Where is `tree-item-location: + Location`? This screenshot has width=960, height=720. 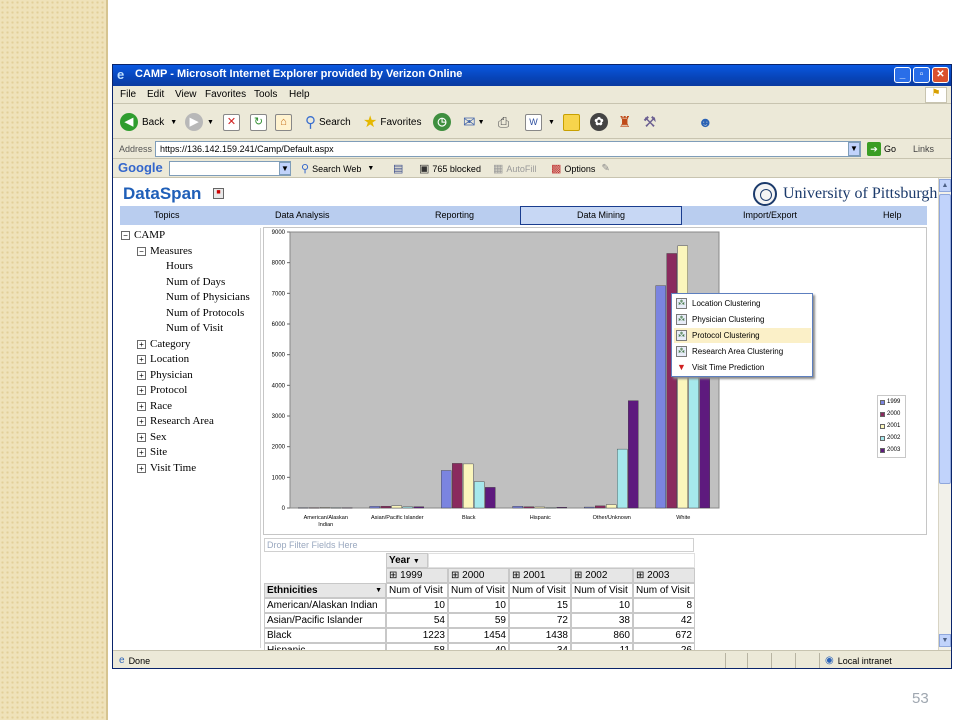 tree-item-location: + Location is located at coordinates (163, 359).